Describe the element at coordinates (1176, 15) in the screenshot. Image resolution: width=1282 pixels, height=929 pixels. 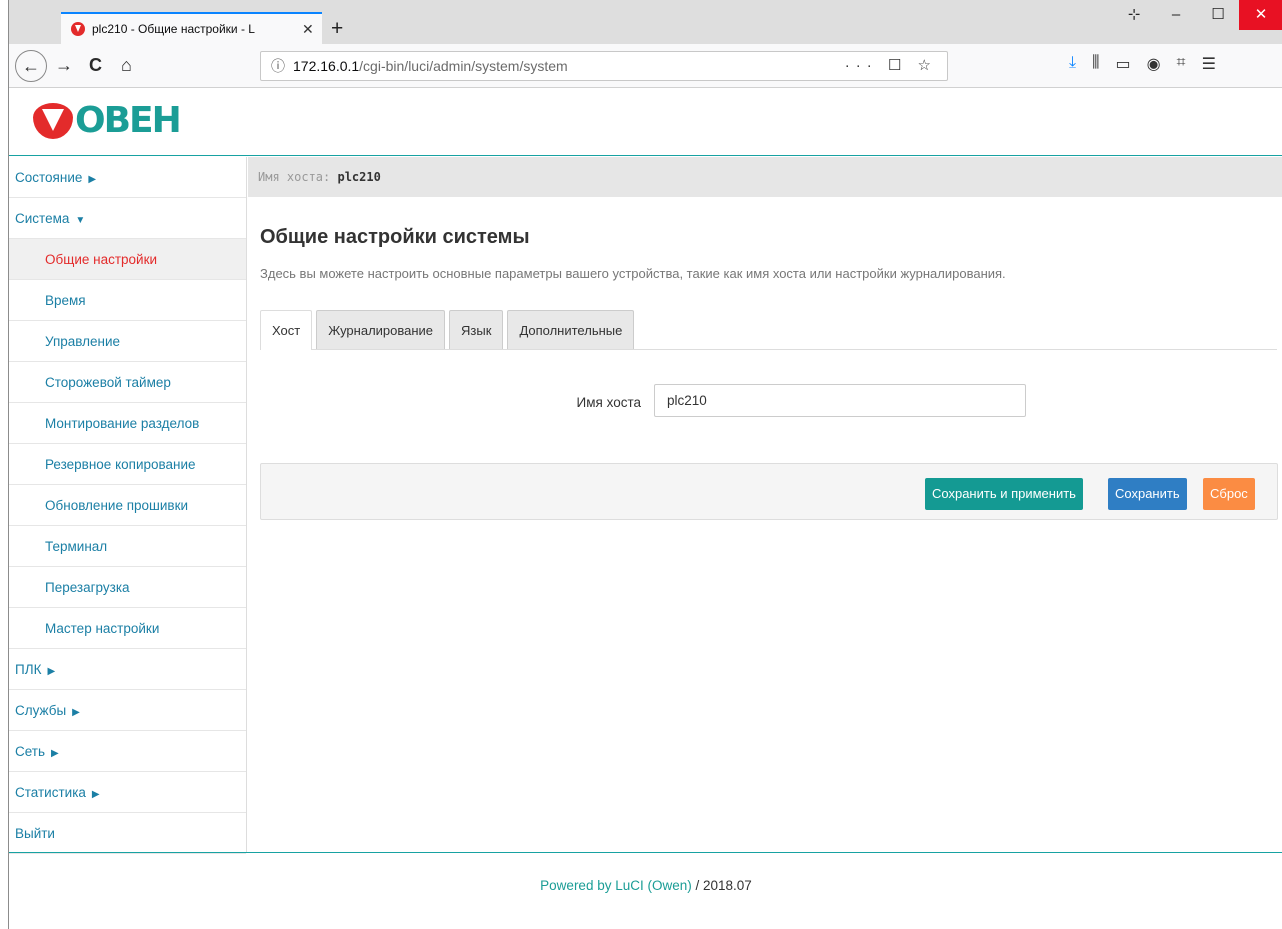
I see `minimize-window-icon: –` at that location.